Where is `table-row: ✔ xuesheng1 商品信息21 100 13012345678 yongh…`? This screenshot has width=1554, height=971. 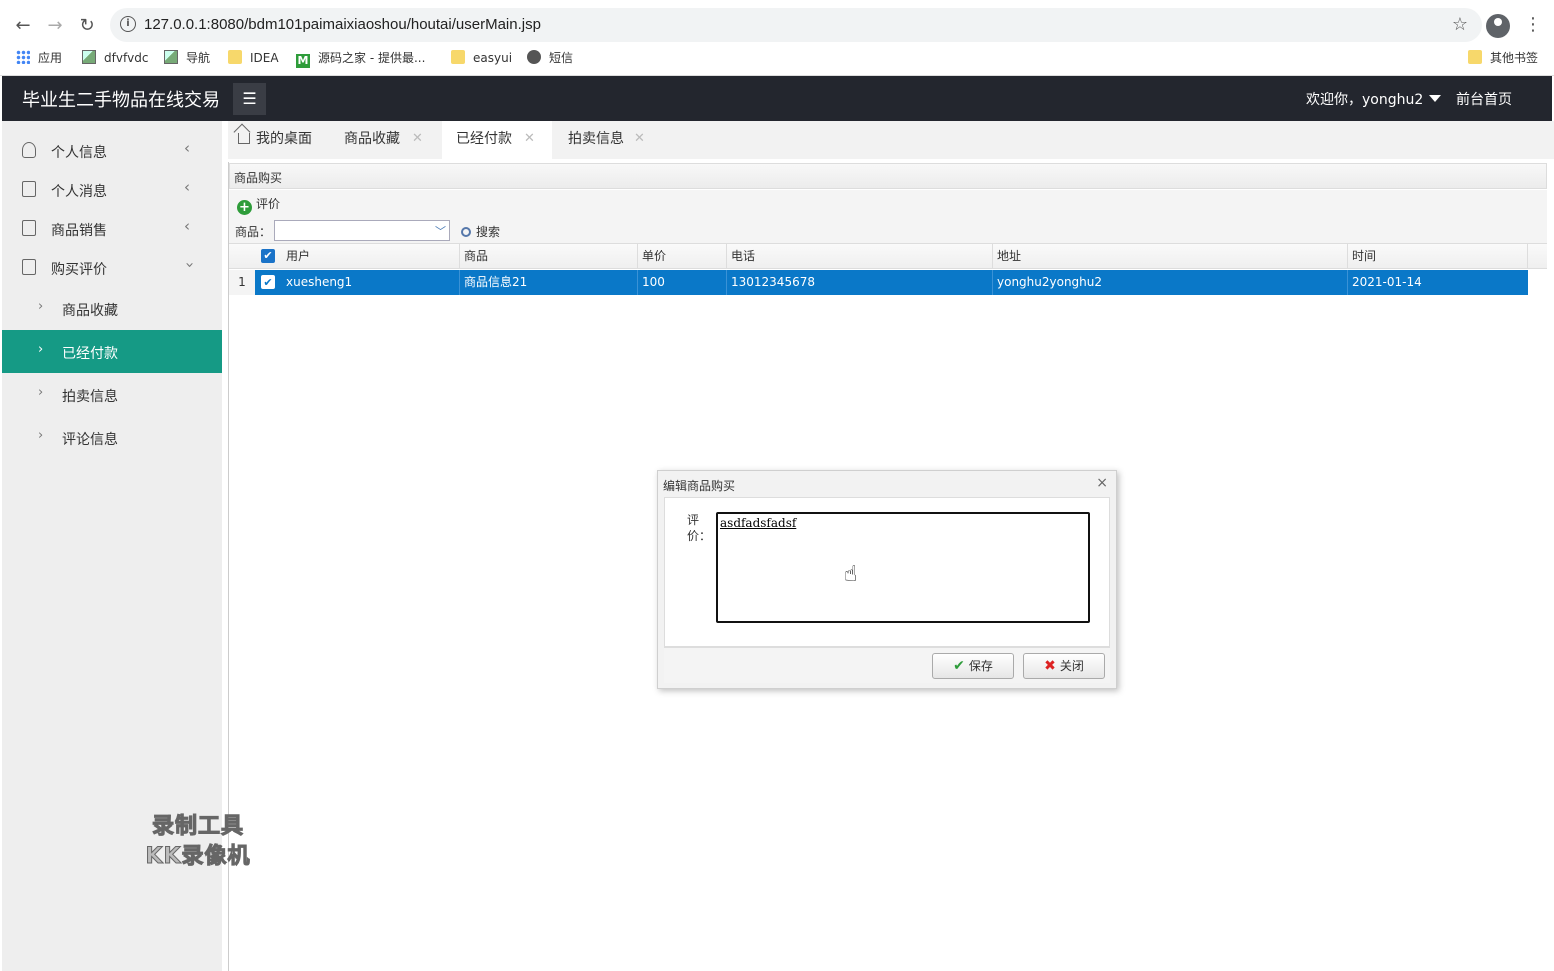
table-row: ✔ xuesheng1 商品信息21 100 13012345678 yongh… is located at coordinates (891, 282).